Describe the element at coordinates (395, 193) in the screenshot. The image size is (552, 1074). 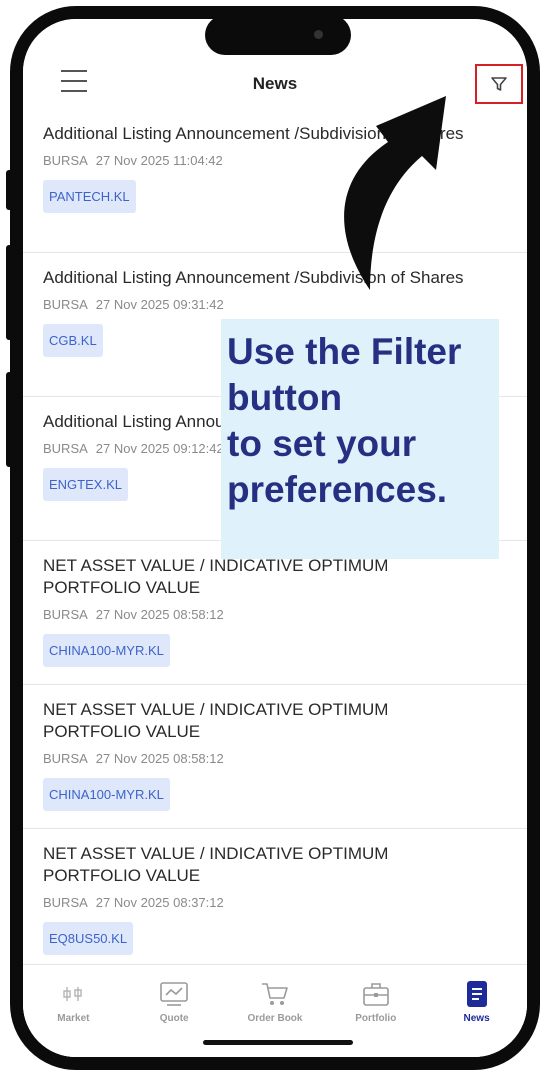
I see `arrow-pointer-icon` at that location.